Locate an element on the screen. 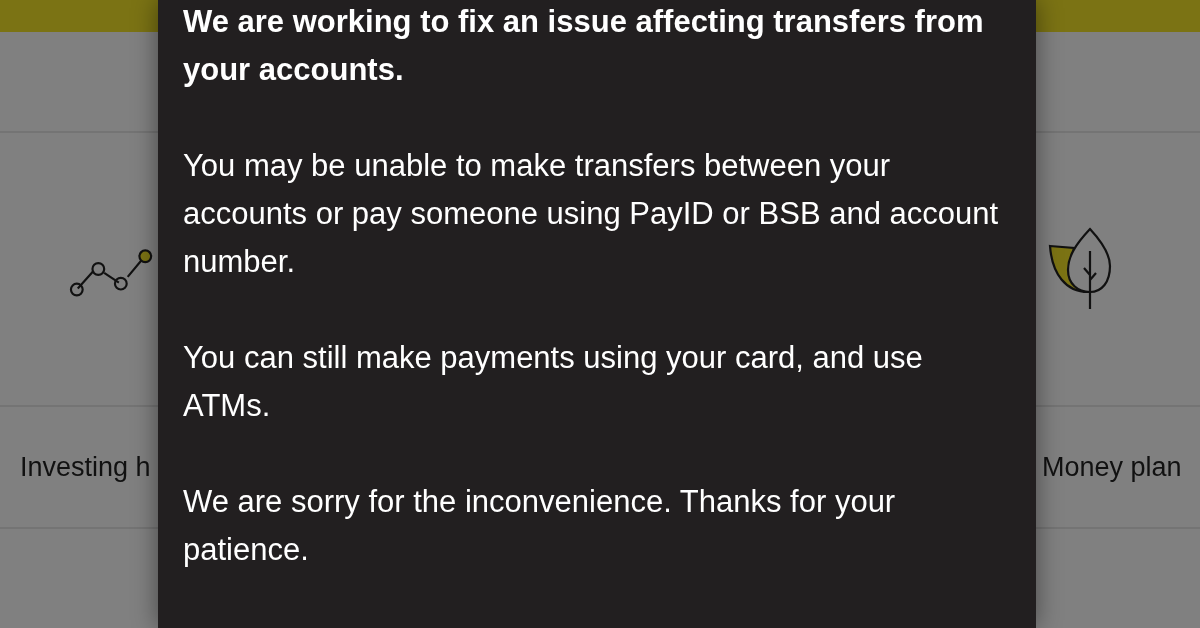  alert-message: You can still make payments using your card, and use ATMs. is located at coordinates (553, 382).